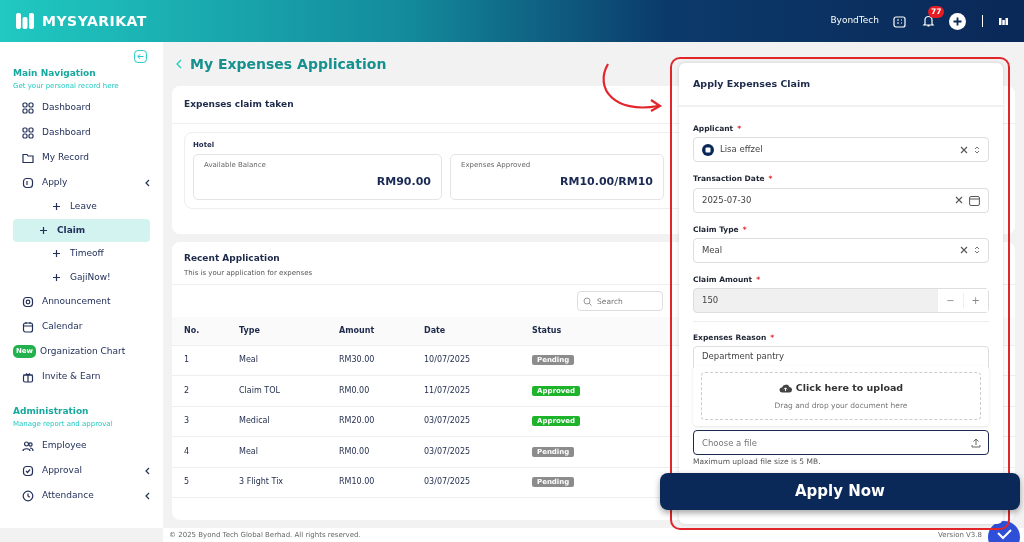 This screenshot has height=542, width=1024. Describe the element at coordinates (199, 360) in the screenshot. I see `table-cell: 1` at that location.